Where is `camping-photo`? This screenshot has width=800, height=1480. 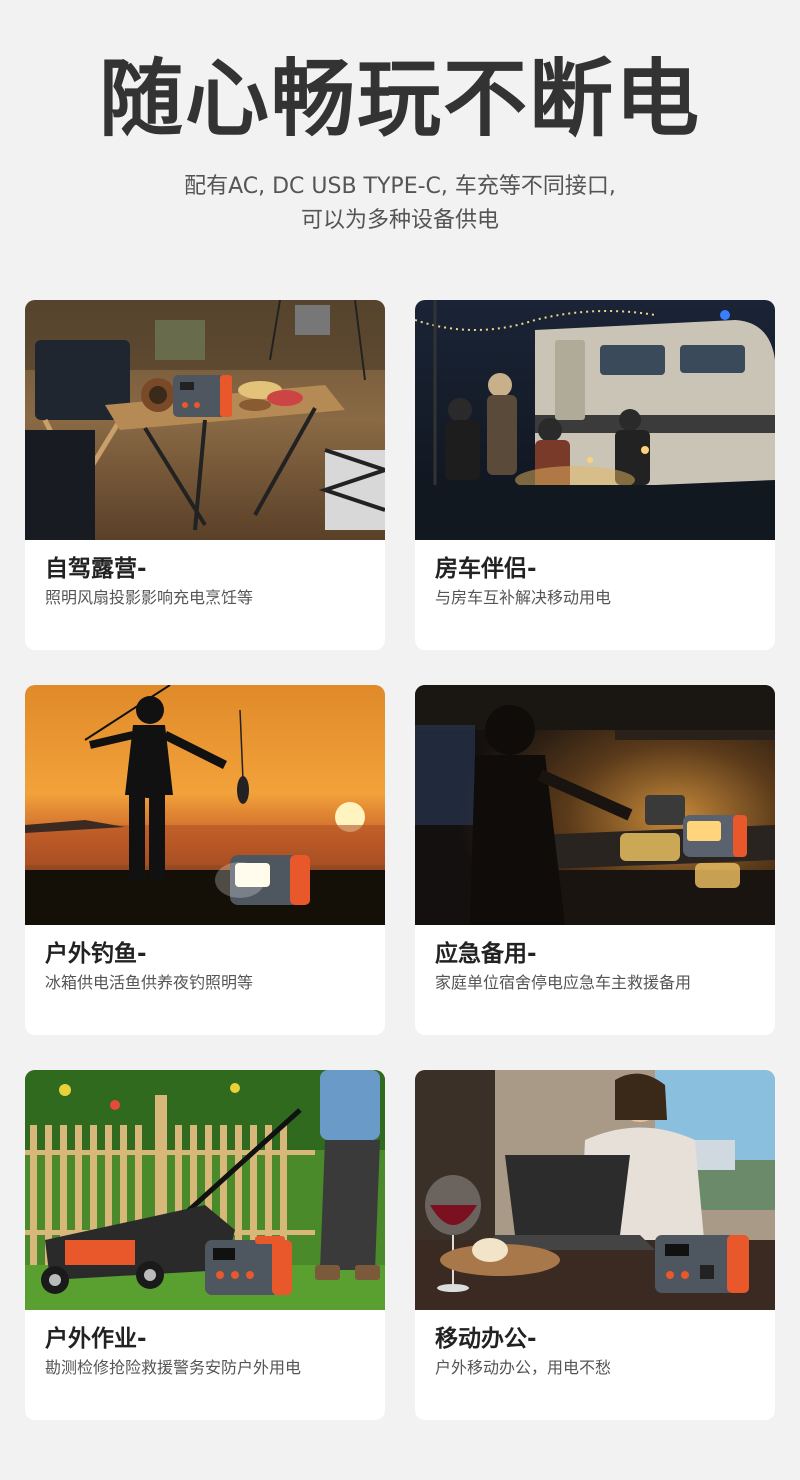
camping-photo is located at coordinates (205, 420).